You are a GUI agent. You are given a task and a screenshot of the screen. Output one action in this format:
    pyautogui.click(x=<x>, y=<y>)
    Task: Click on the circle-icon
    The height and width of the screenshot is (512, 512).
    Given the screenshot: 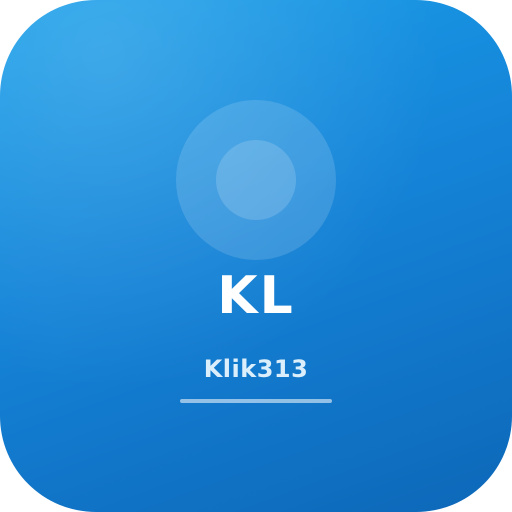 What is the action you would take?
    pyautogui.click(x=256, y=180)
    